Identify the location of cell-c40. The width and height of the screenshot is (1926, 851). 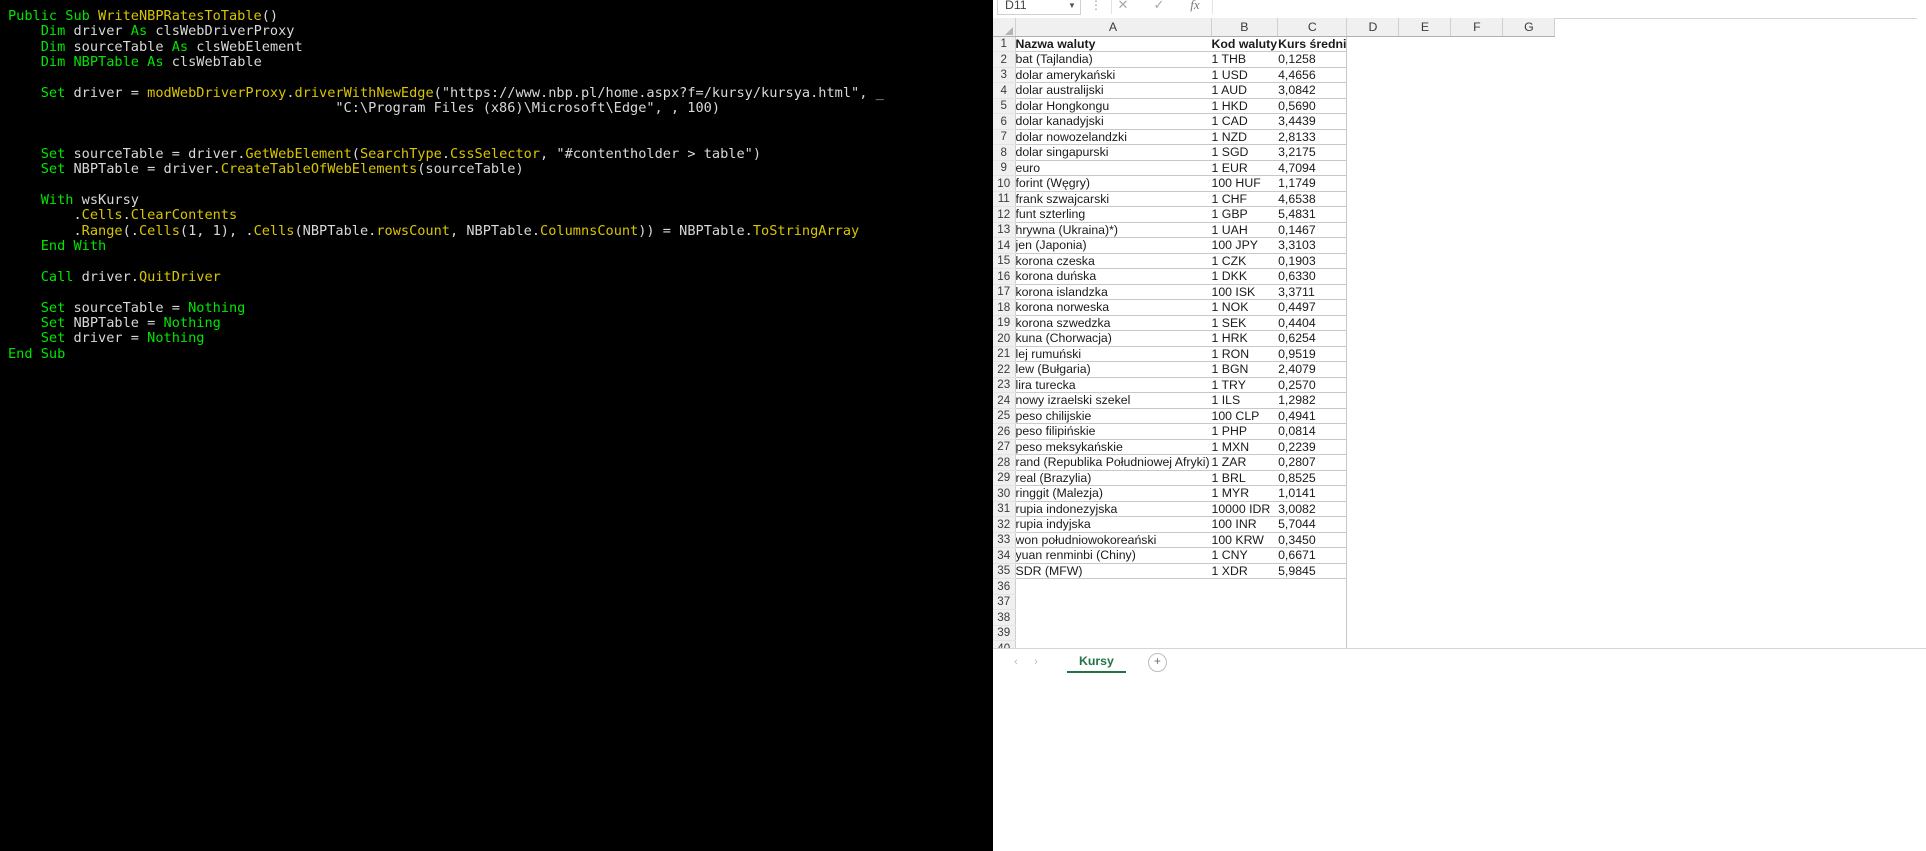
(1312, 644).